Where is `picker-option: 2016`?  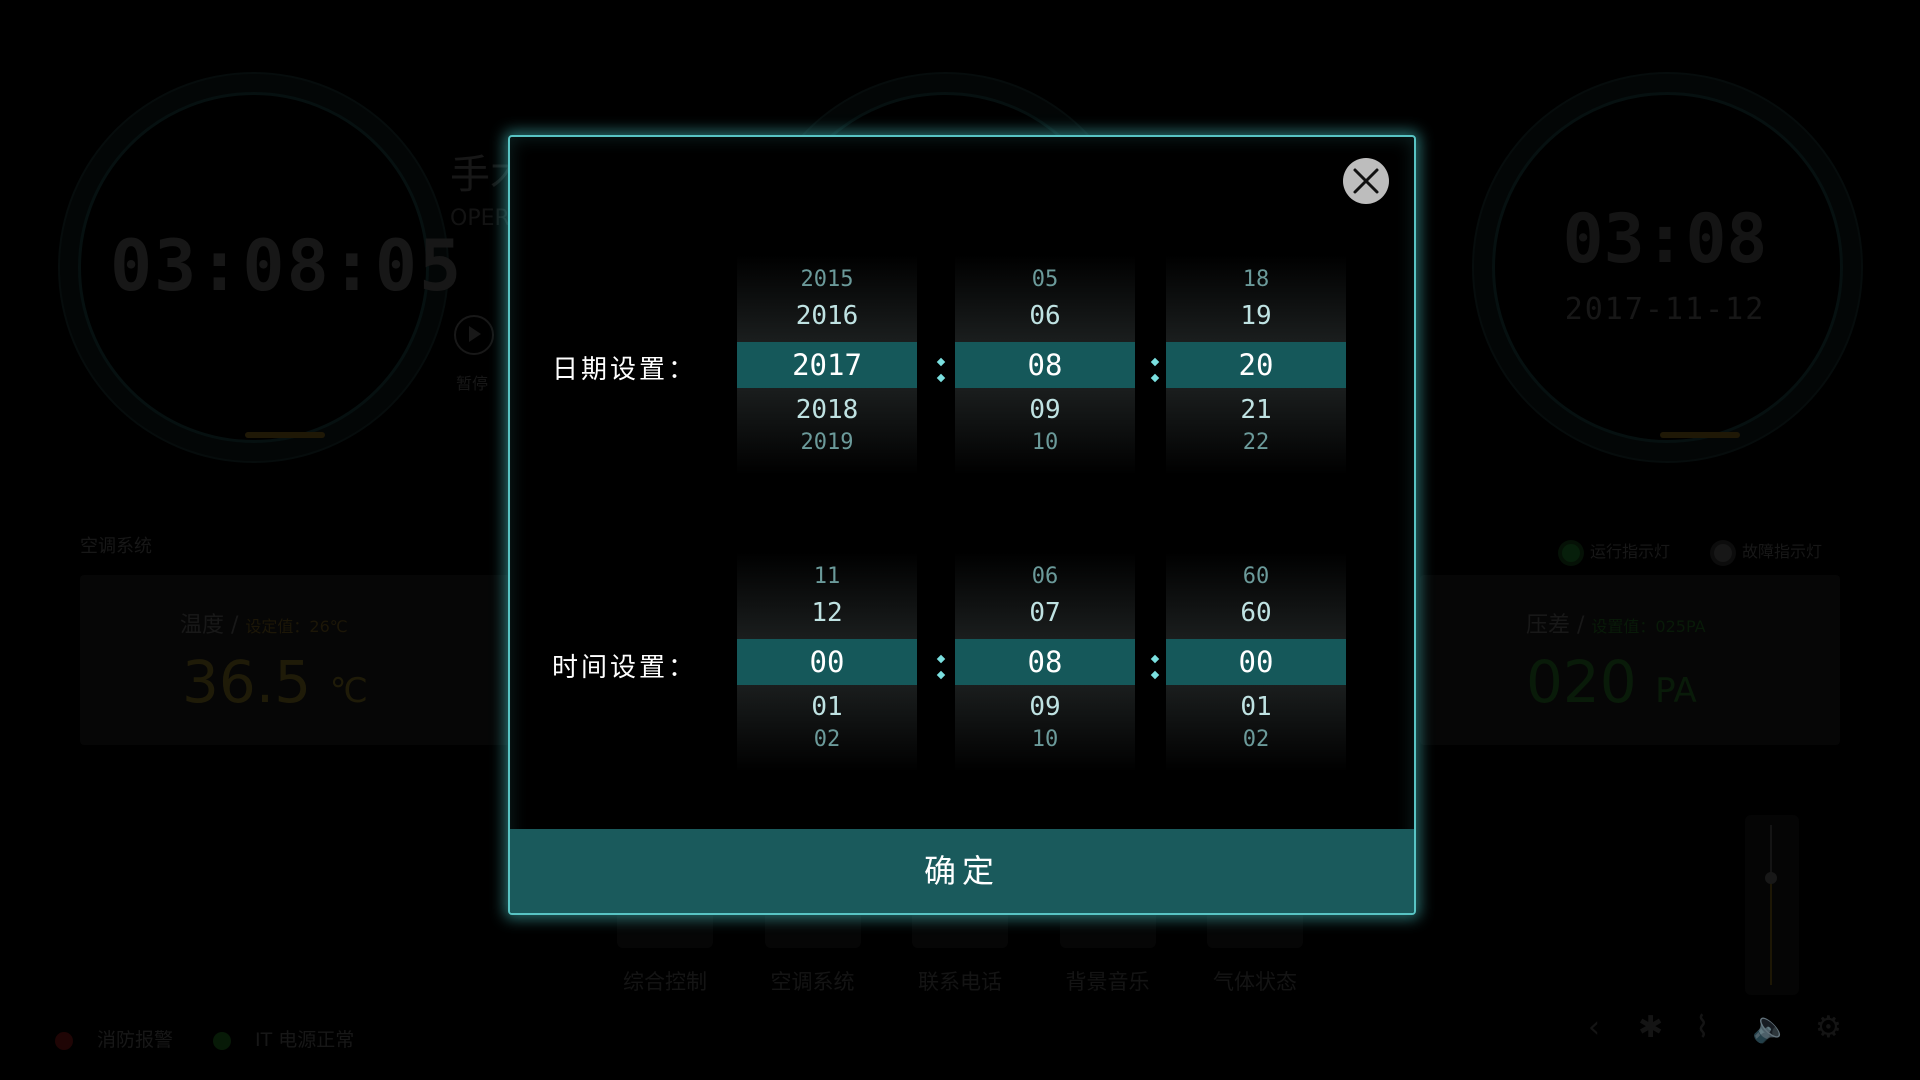
picker-option: 2016 is located at coordinates (827, 316).